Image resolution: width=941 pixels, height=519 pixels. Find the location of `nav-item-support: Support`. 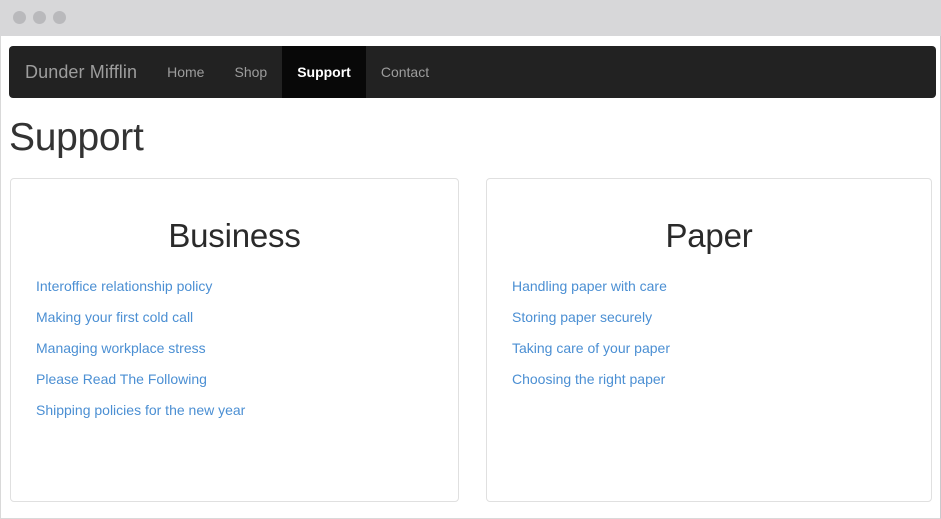

nav-item-support: Support is located at coordinates (324, 72).